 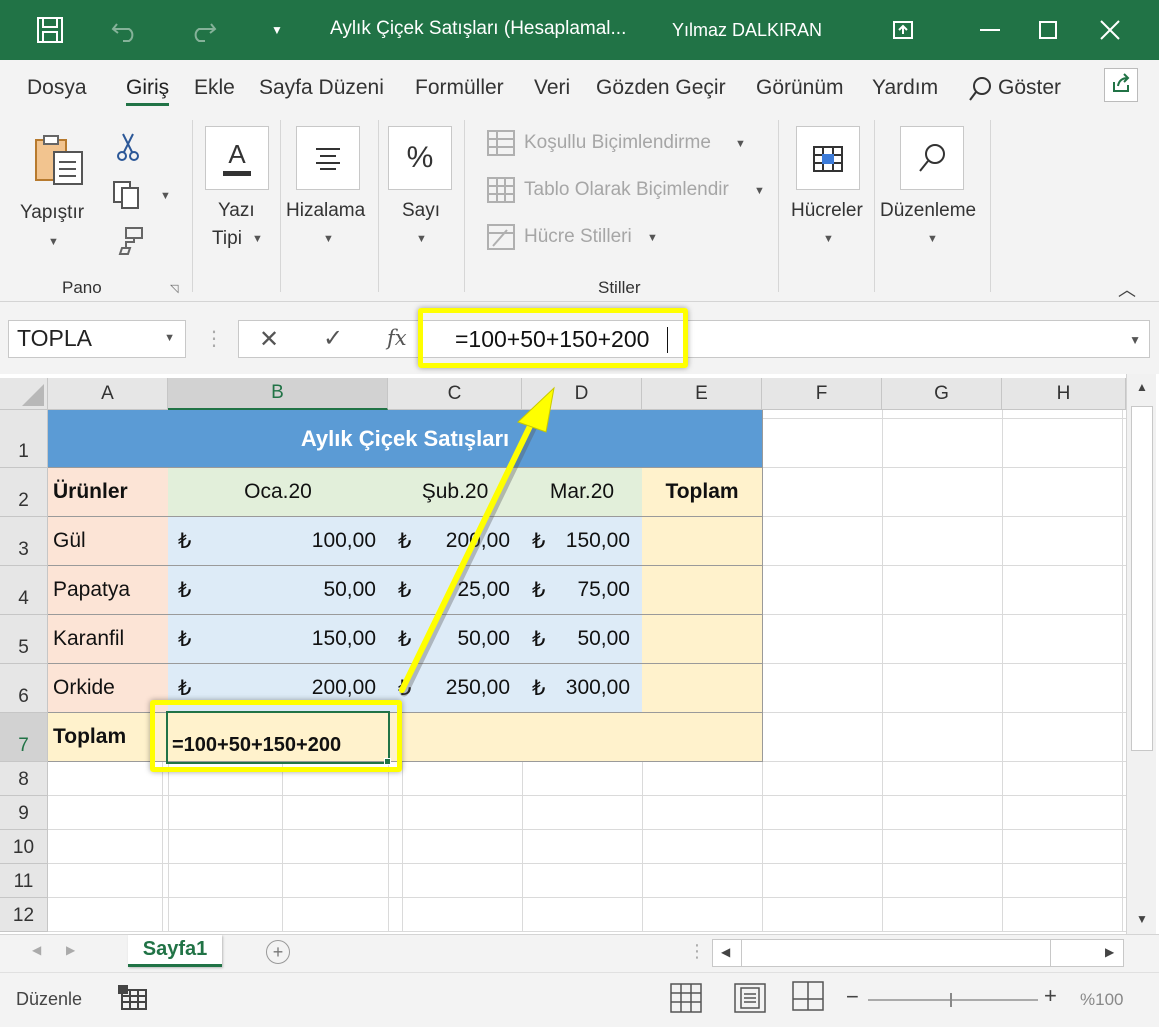 What do you see at coordinates (52, 213) in the screenshot?
I see `paste-button: Yapıştır` at bounding box center [52, 213].